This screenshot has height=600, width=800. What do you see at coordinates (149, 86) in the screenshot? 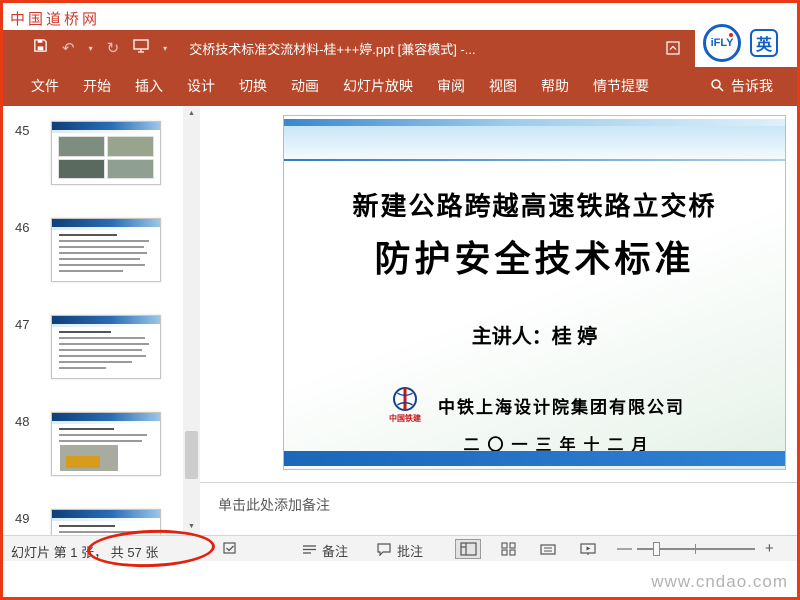
I see `ribbon-tab-insert: 插入` at bounding box center [149, 86].